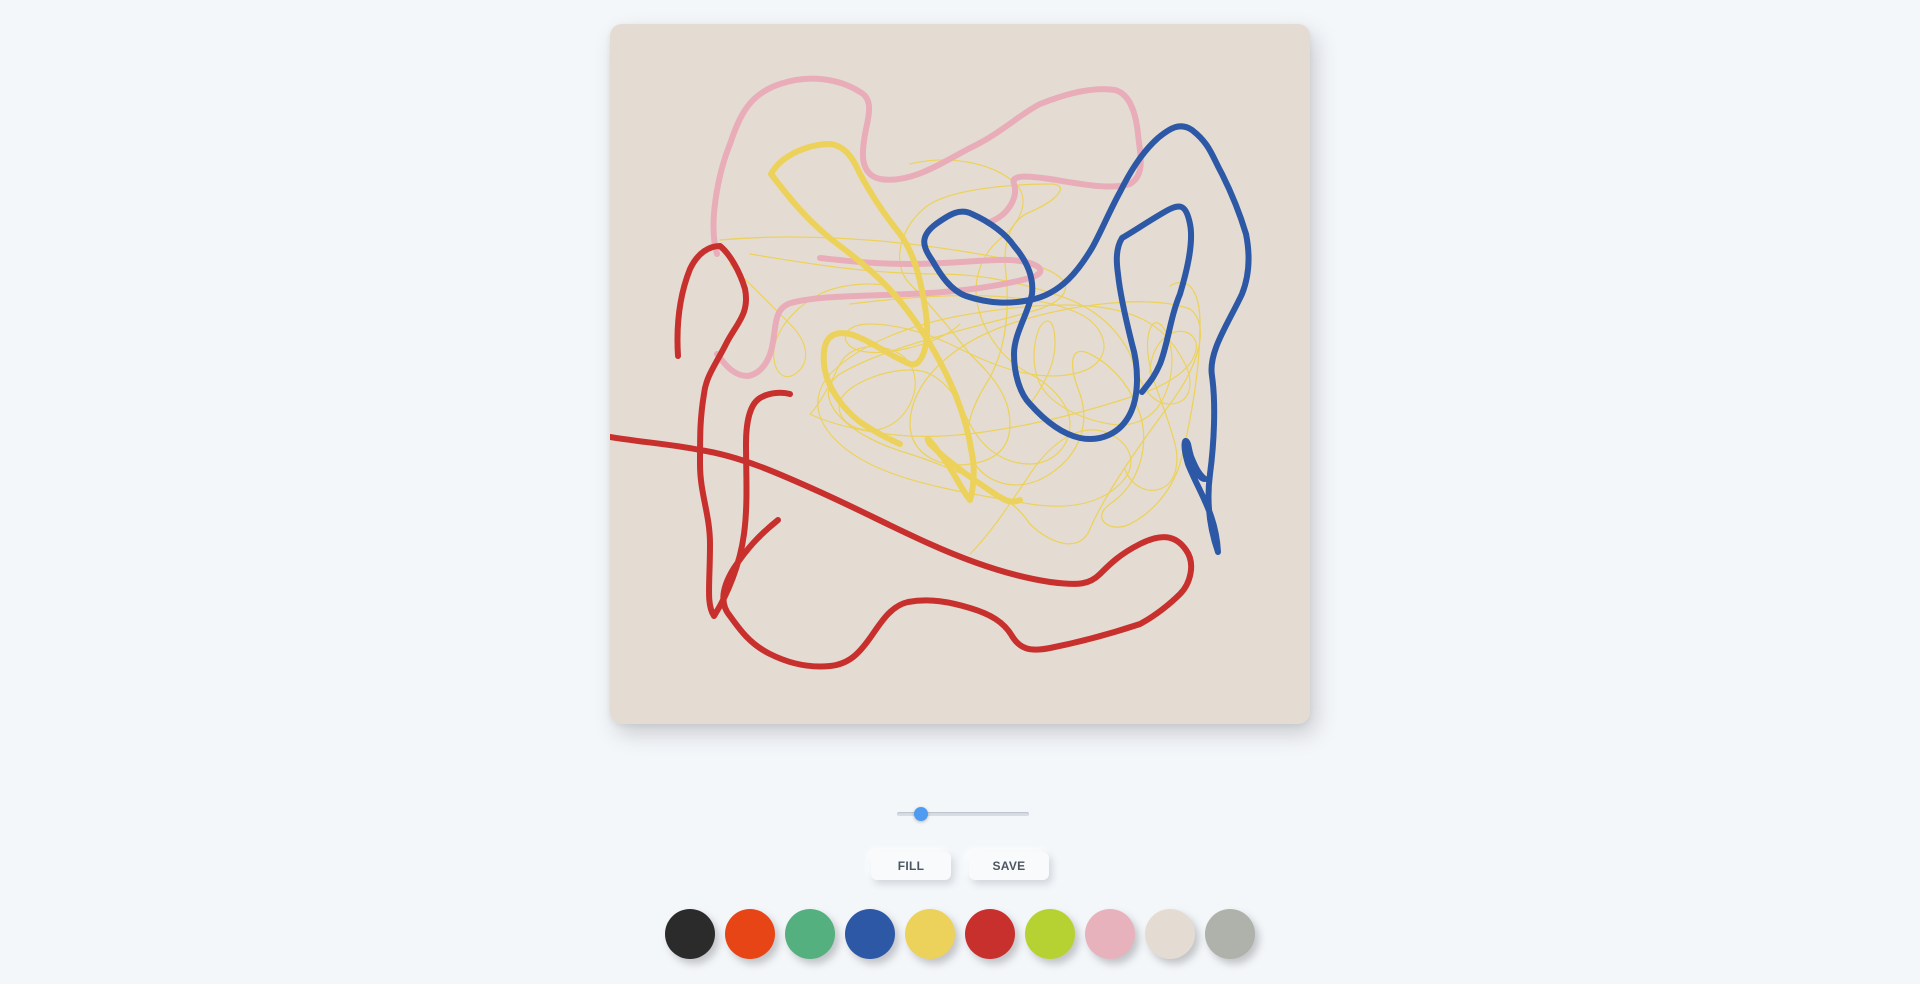  What do you see at coordinates (960, 934) in the screenshot?
I see `color-palette` at bounding box center [960, 934].